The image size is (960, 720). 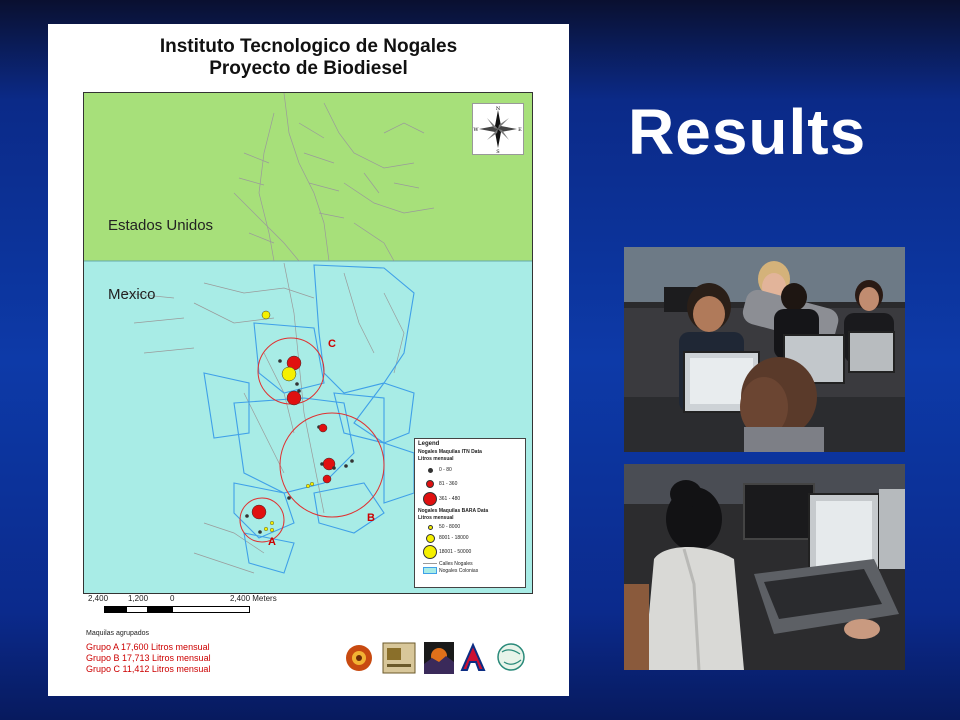 What do you see at coordinates (470, 552) in the screenshot?
I see `legend-bara-item: 18001 - 50000` at bounding box center [470, 552].